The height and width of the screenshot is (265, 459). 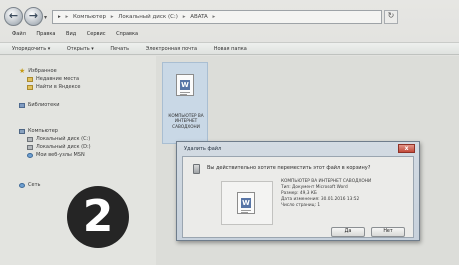 What do you see at coordinates (45, 34) in the screenshot?
I see `menu-edit: Правка` at bounding box center [45, 34].